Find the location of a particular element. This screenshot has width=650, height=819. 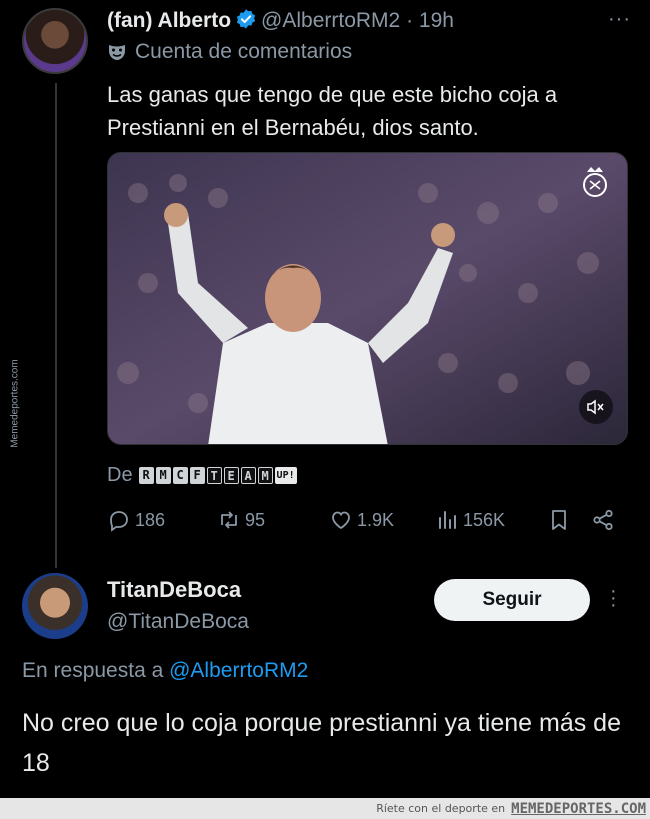

retweet-count: 95 is located at coordinates (255, 519).